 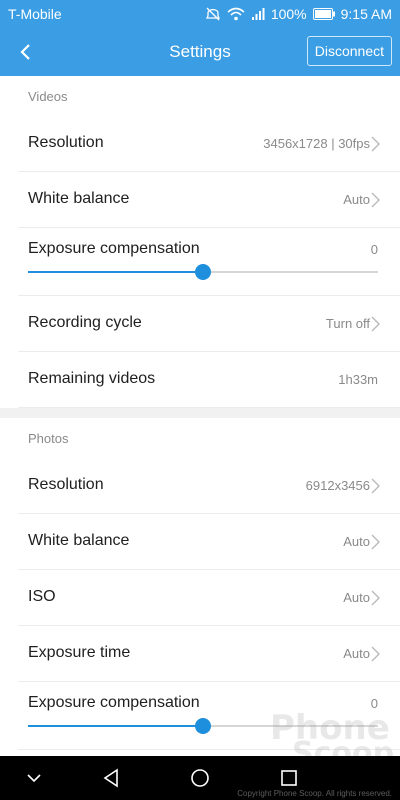 What do you see at coordinates (85, 322) in the screenshot?
I see `row-label: Recording cycle` at bounding box center [85, 322].